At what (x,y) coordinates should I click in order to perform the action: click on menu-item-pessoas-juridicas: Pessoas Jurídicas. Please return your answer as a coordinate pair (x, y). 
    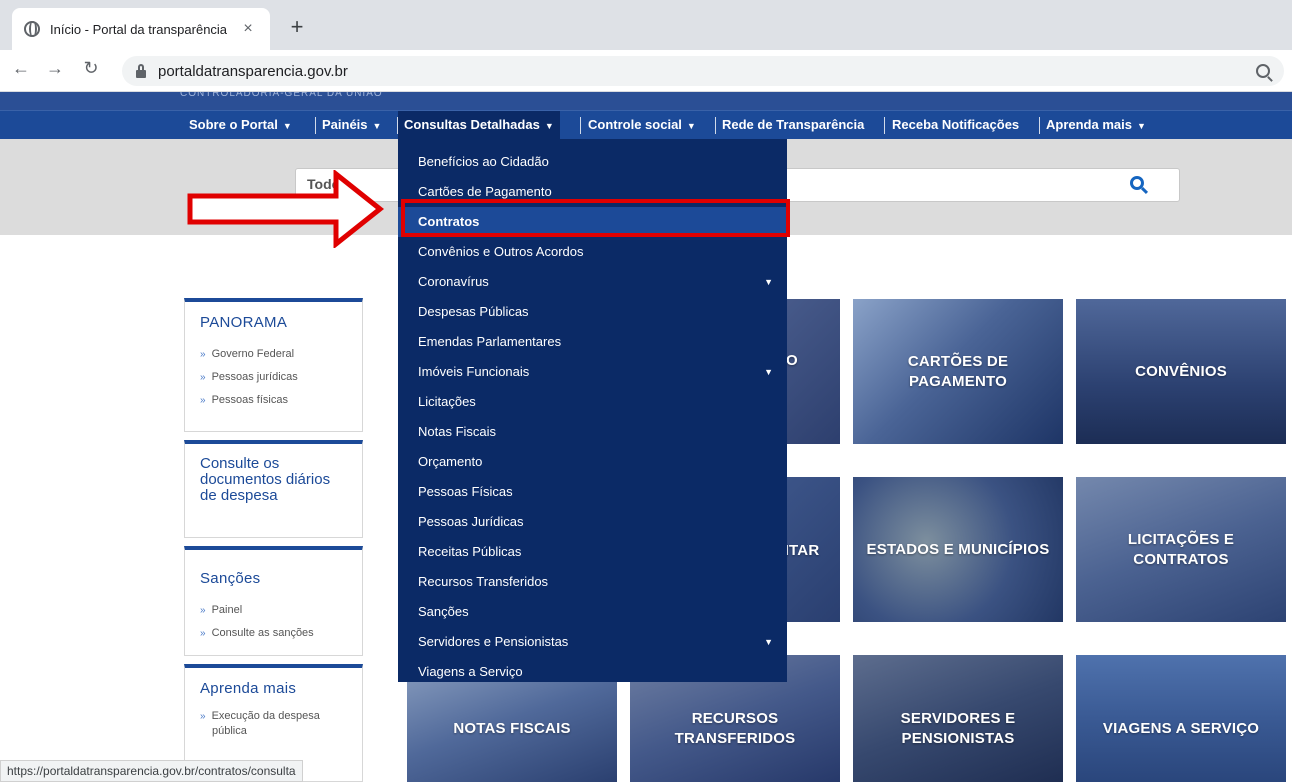
    Looking at the image, I should click on (592, 522).